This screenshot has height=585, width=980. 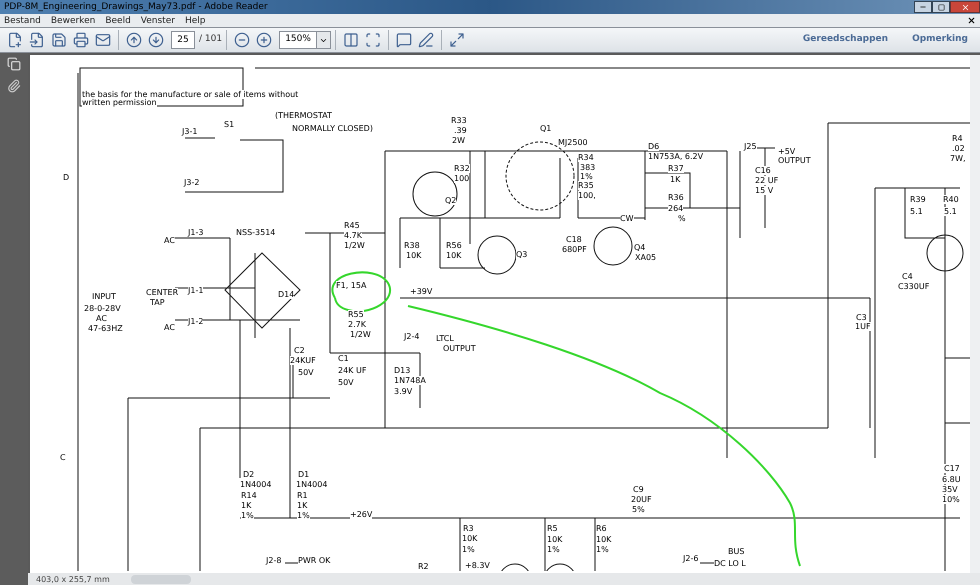 I want to click on schematic-label: 264, so click(x=676, y=208).